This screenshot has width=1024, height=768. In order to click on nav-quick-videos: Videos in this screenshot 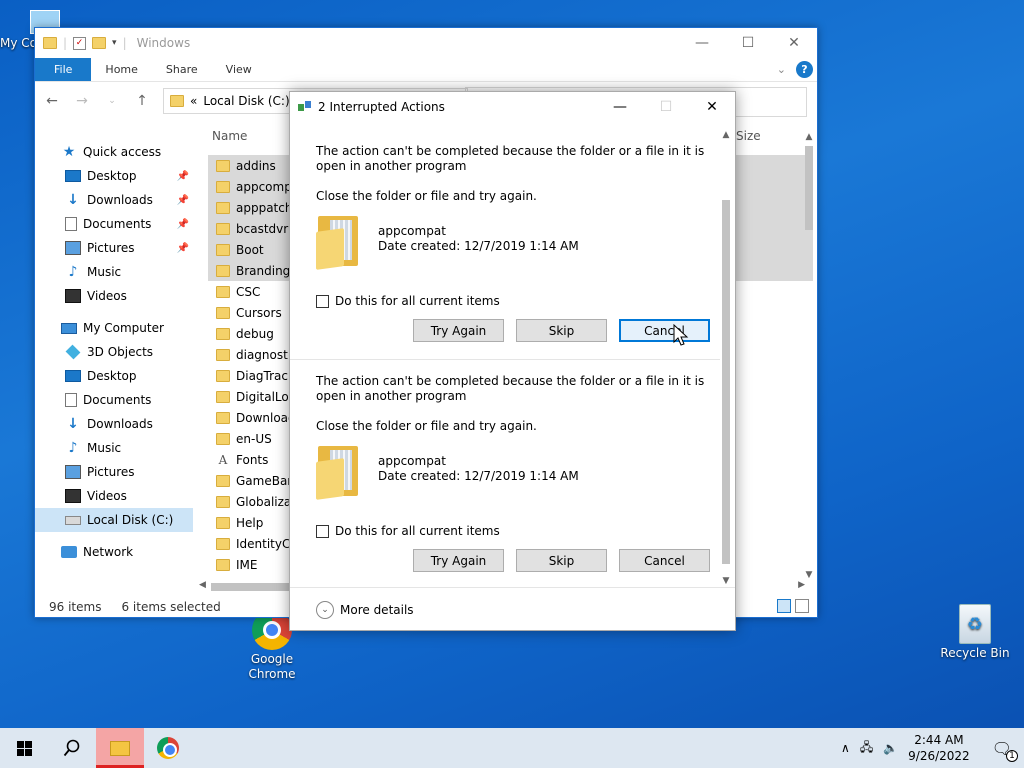, I will do `click(114, 296)`.